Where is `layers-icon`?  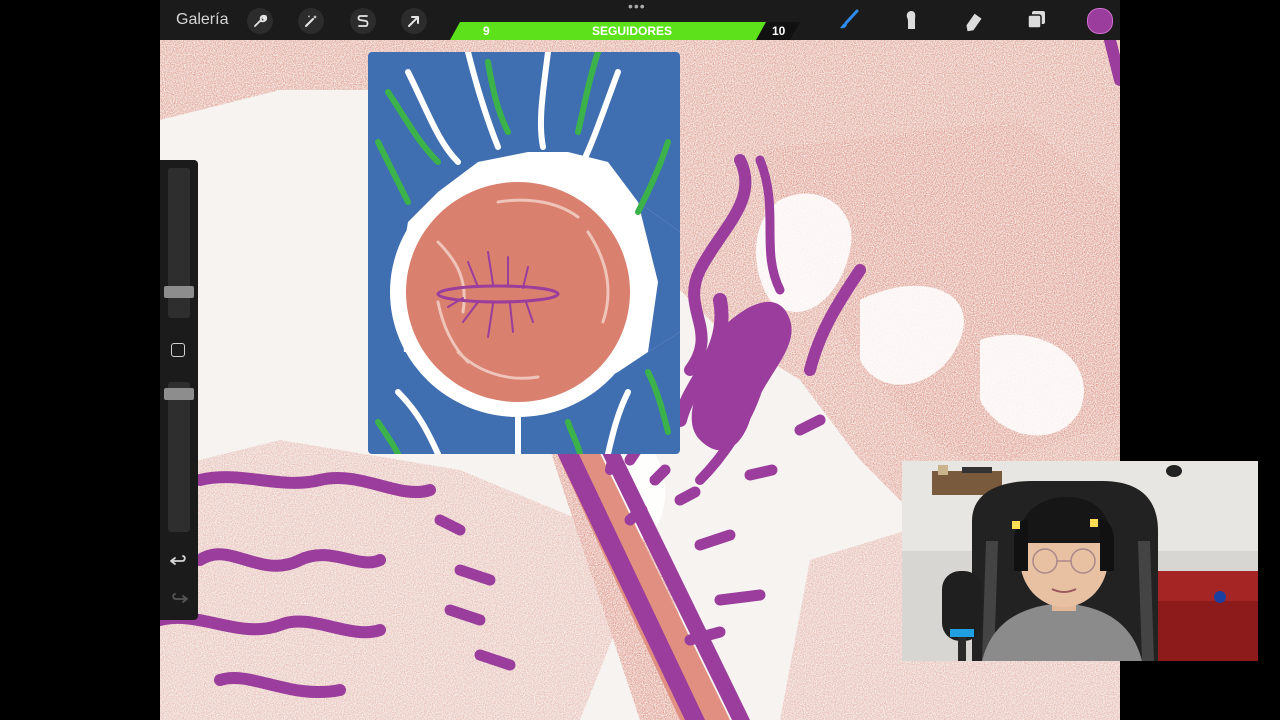
layers-icon is located at coordinates (1036, 20).